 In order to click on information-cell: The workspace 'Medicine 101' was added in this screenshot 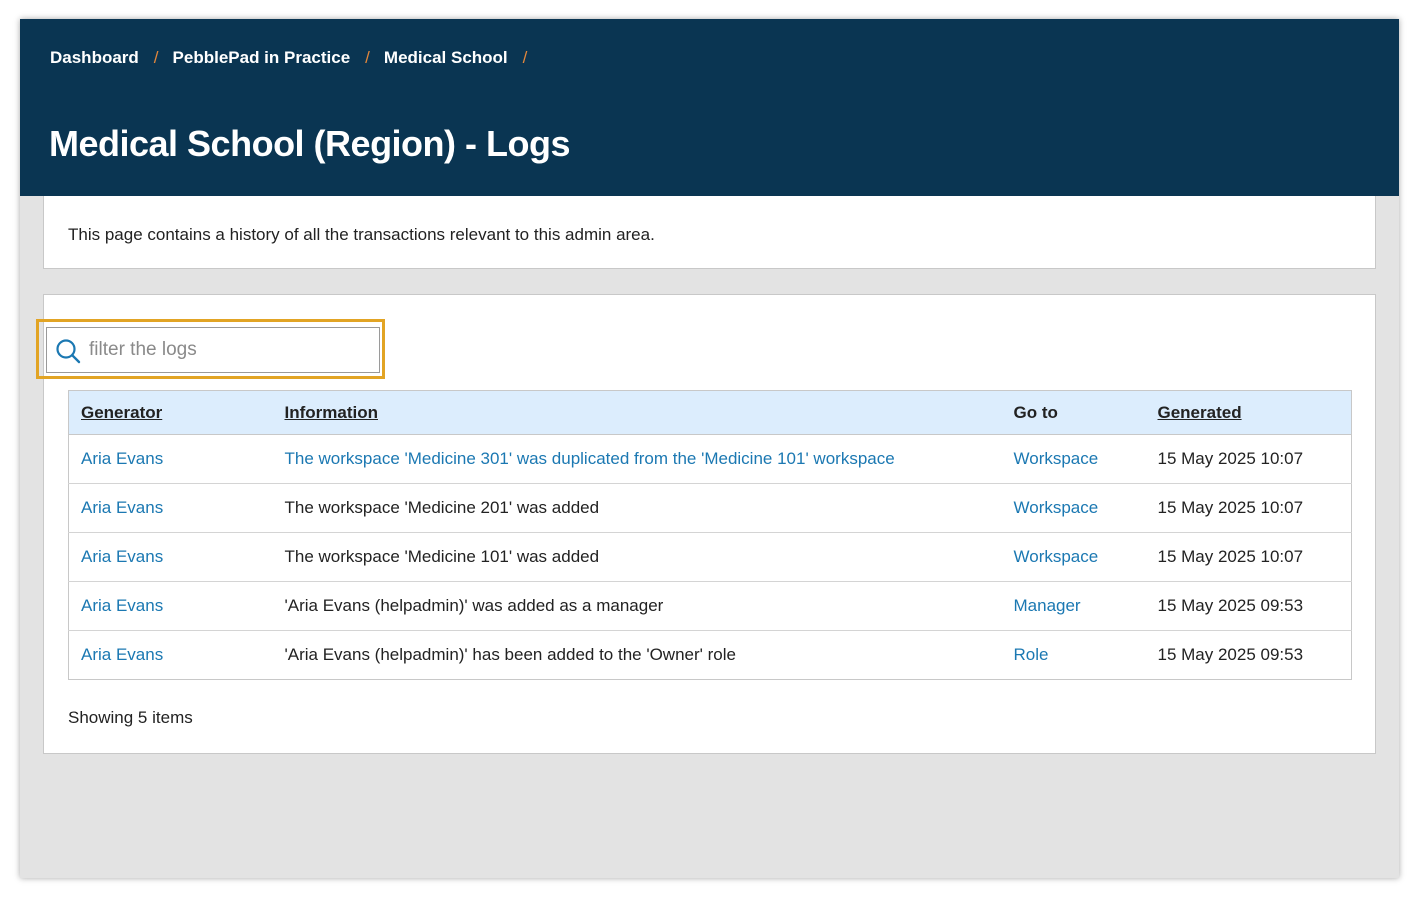, I will do `click(637, 557)`.